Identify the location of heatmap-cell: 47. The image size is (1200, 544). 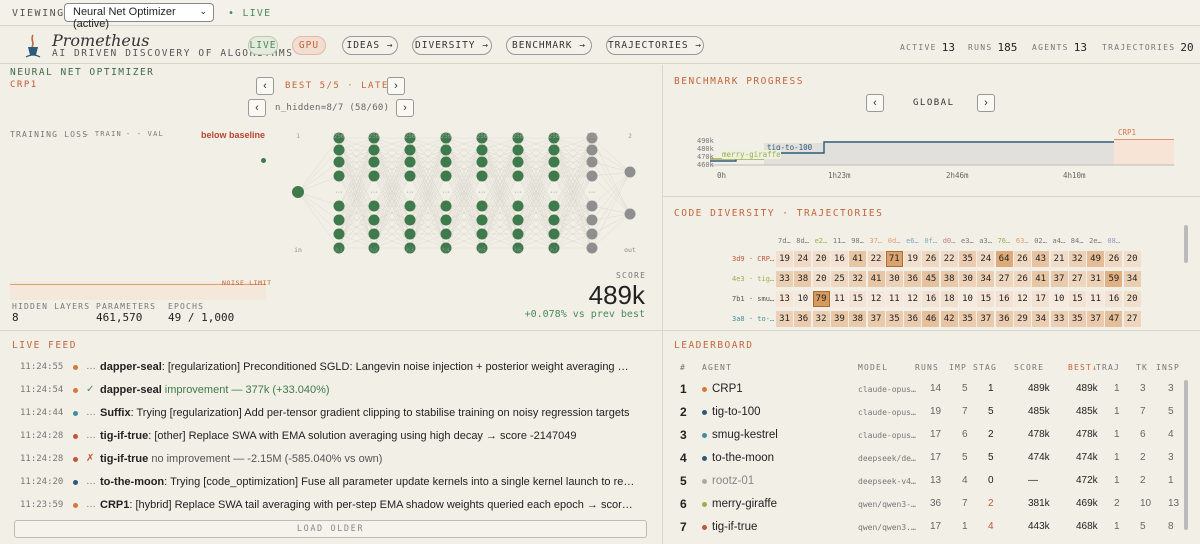
(1114, 319).